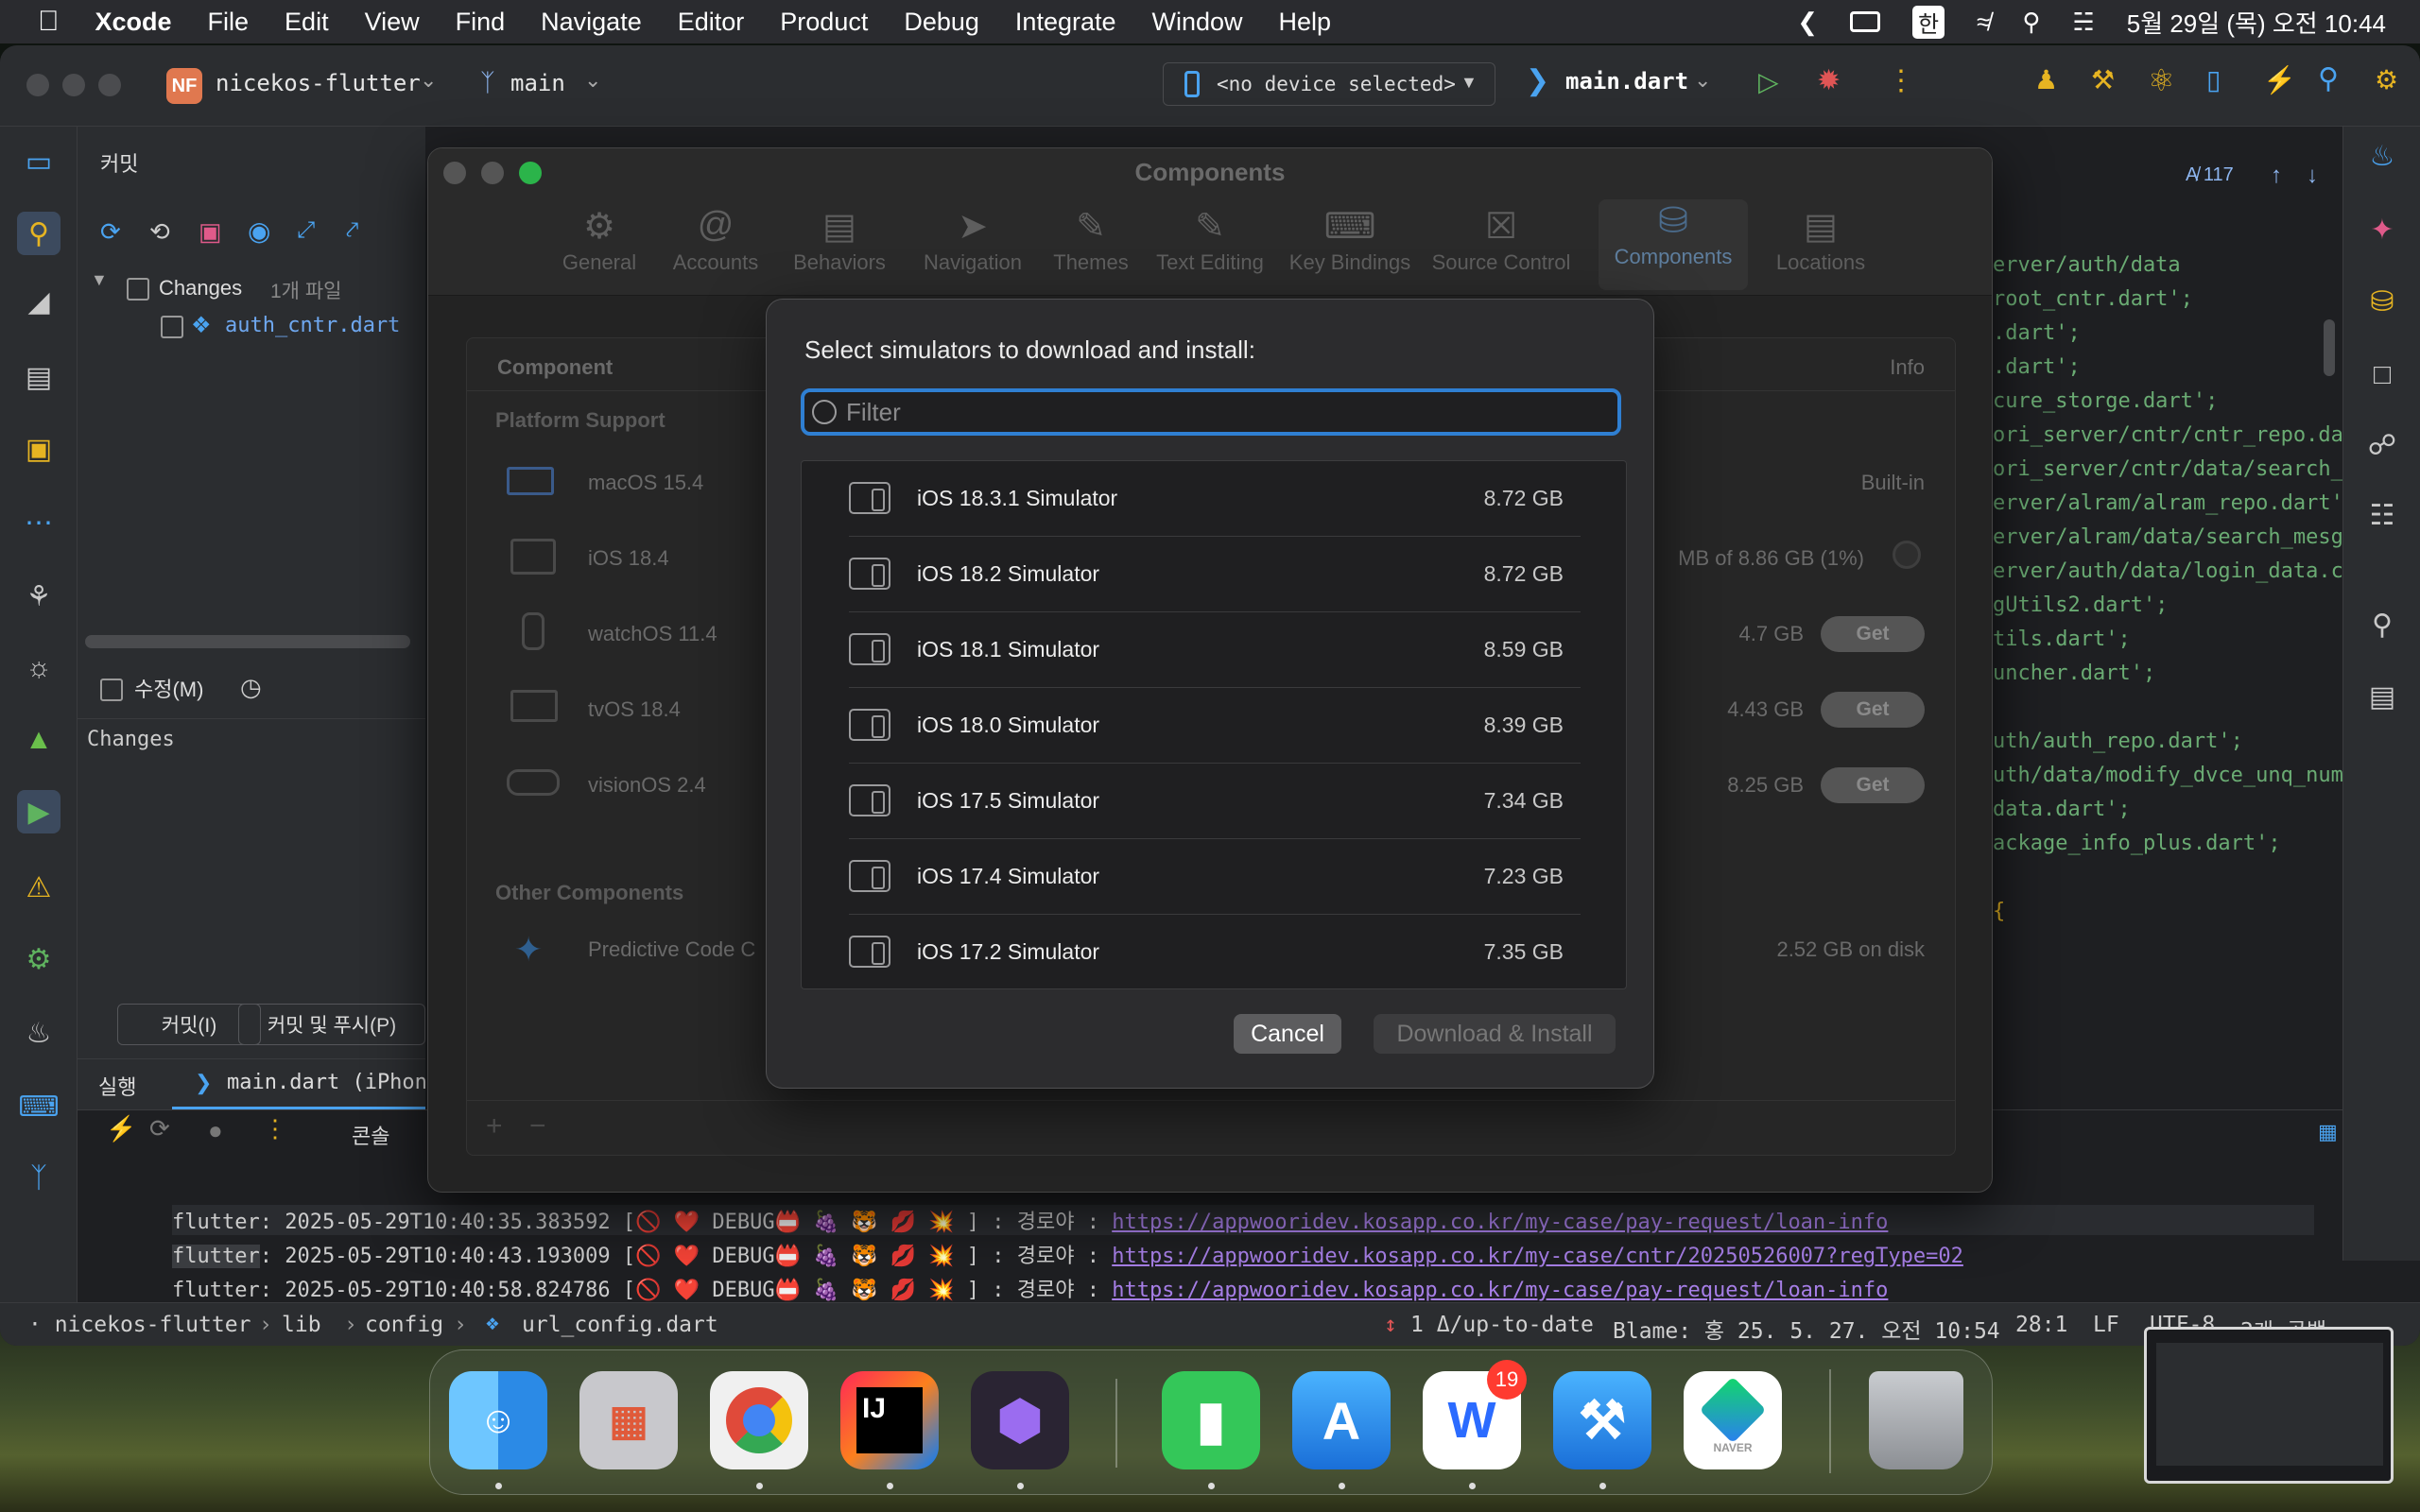 This screenshot has height=1512, width=2420. What do you see at coordinates (1916, 1420) in the screenshot?
I see `trash-icon` at bounding box center [1916, 1420].